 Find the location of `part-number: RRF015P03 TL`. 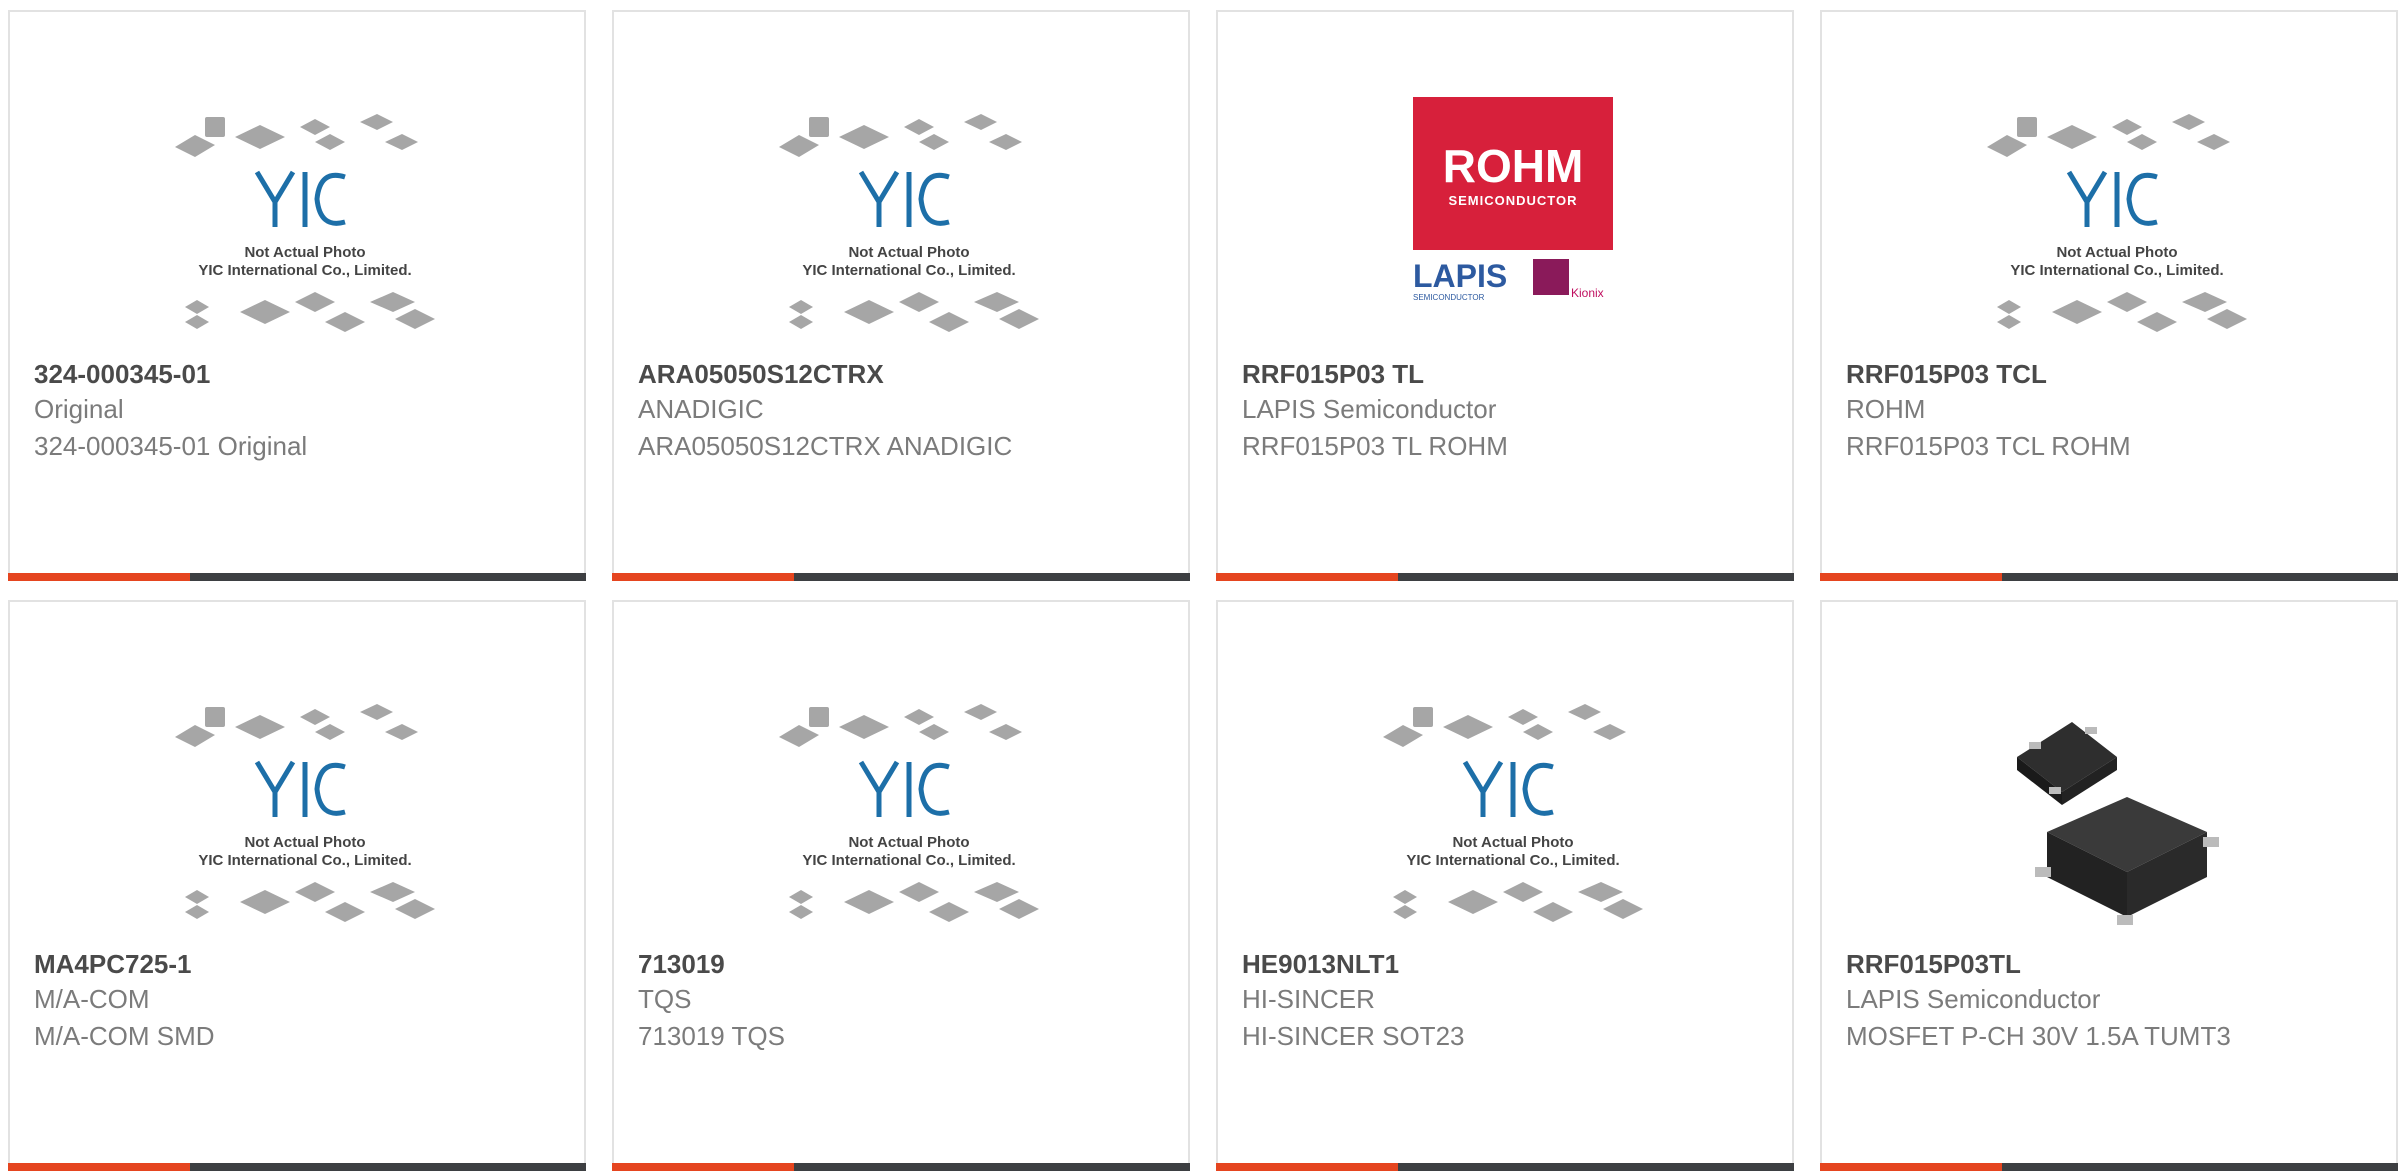

part-number: RRF015P03 TL is located at coordinates (1512, 374).